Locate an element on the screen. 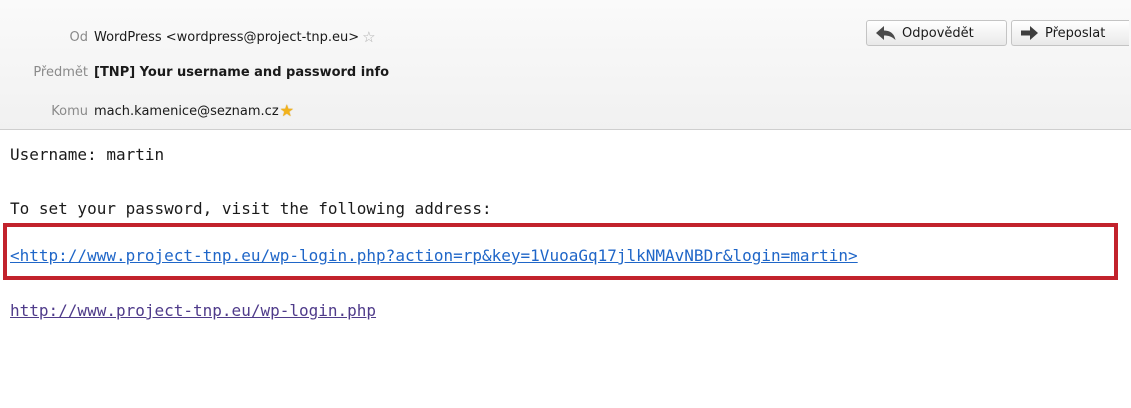 This screenshot has width=1131, height=408. star-outline-icon: ☆ is located at coordinates (368, 37).